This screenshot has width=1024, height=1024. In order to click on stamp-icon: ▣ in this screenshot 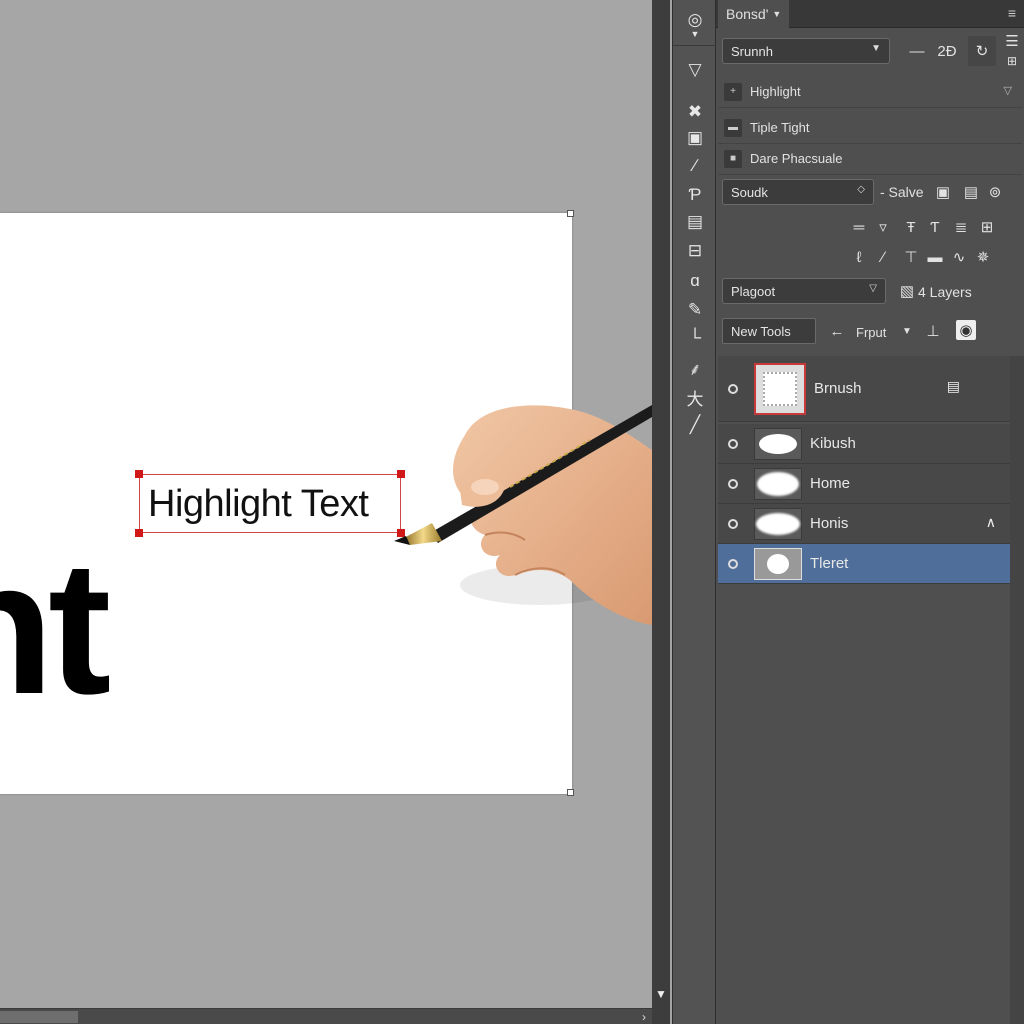, I will do `click(695, 137)`.